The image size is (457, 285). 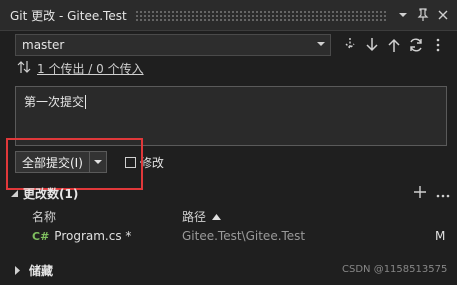 What do you see at coordinates (54, 102) in the screenshot?
I see `commit-message-text: 第一次提交` at bounding box center [54, 102].